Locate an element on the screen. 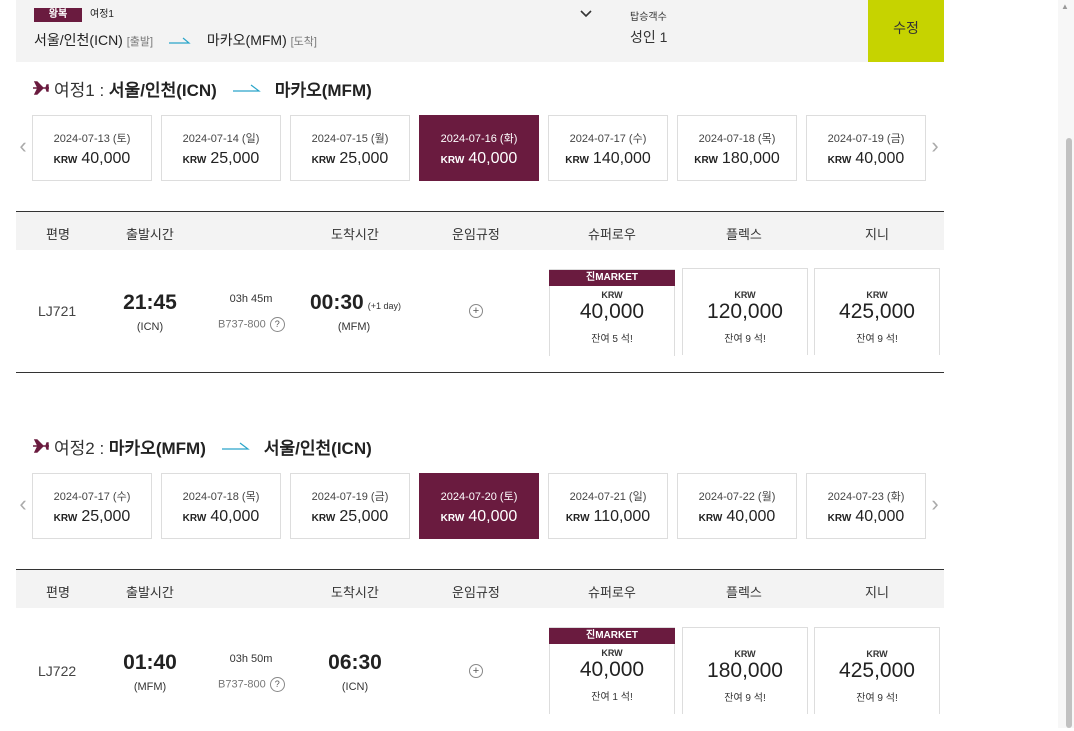  arrival-airport: (ICN) is located at coordinates (355, 687).